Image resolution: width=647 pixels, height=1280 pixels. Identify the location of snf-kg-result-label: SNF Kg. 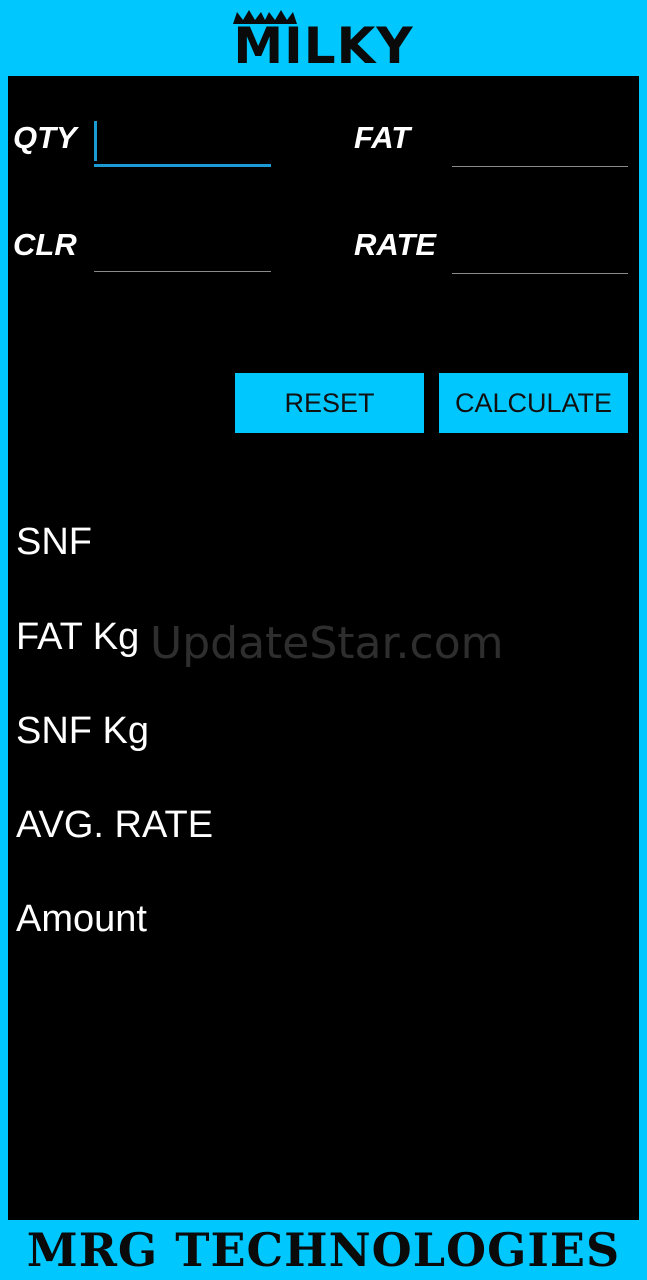
(83, 731).